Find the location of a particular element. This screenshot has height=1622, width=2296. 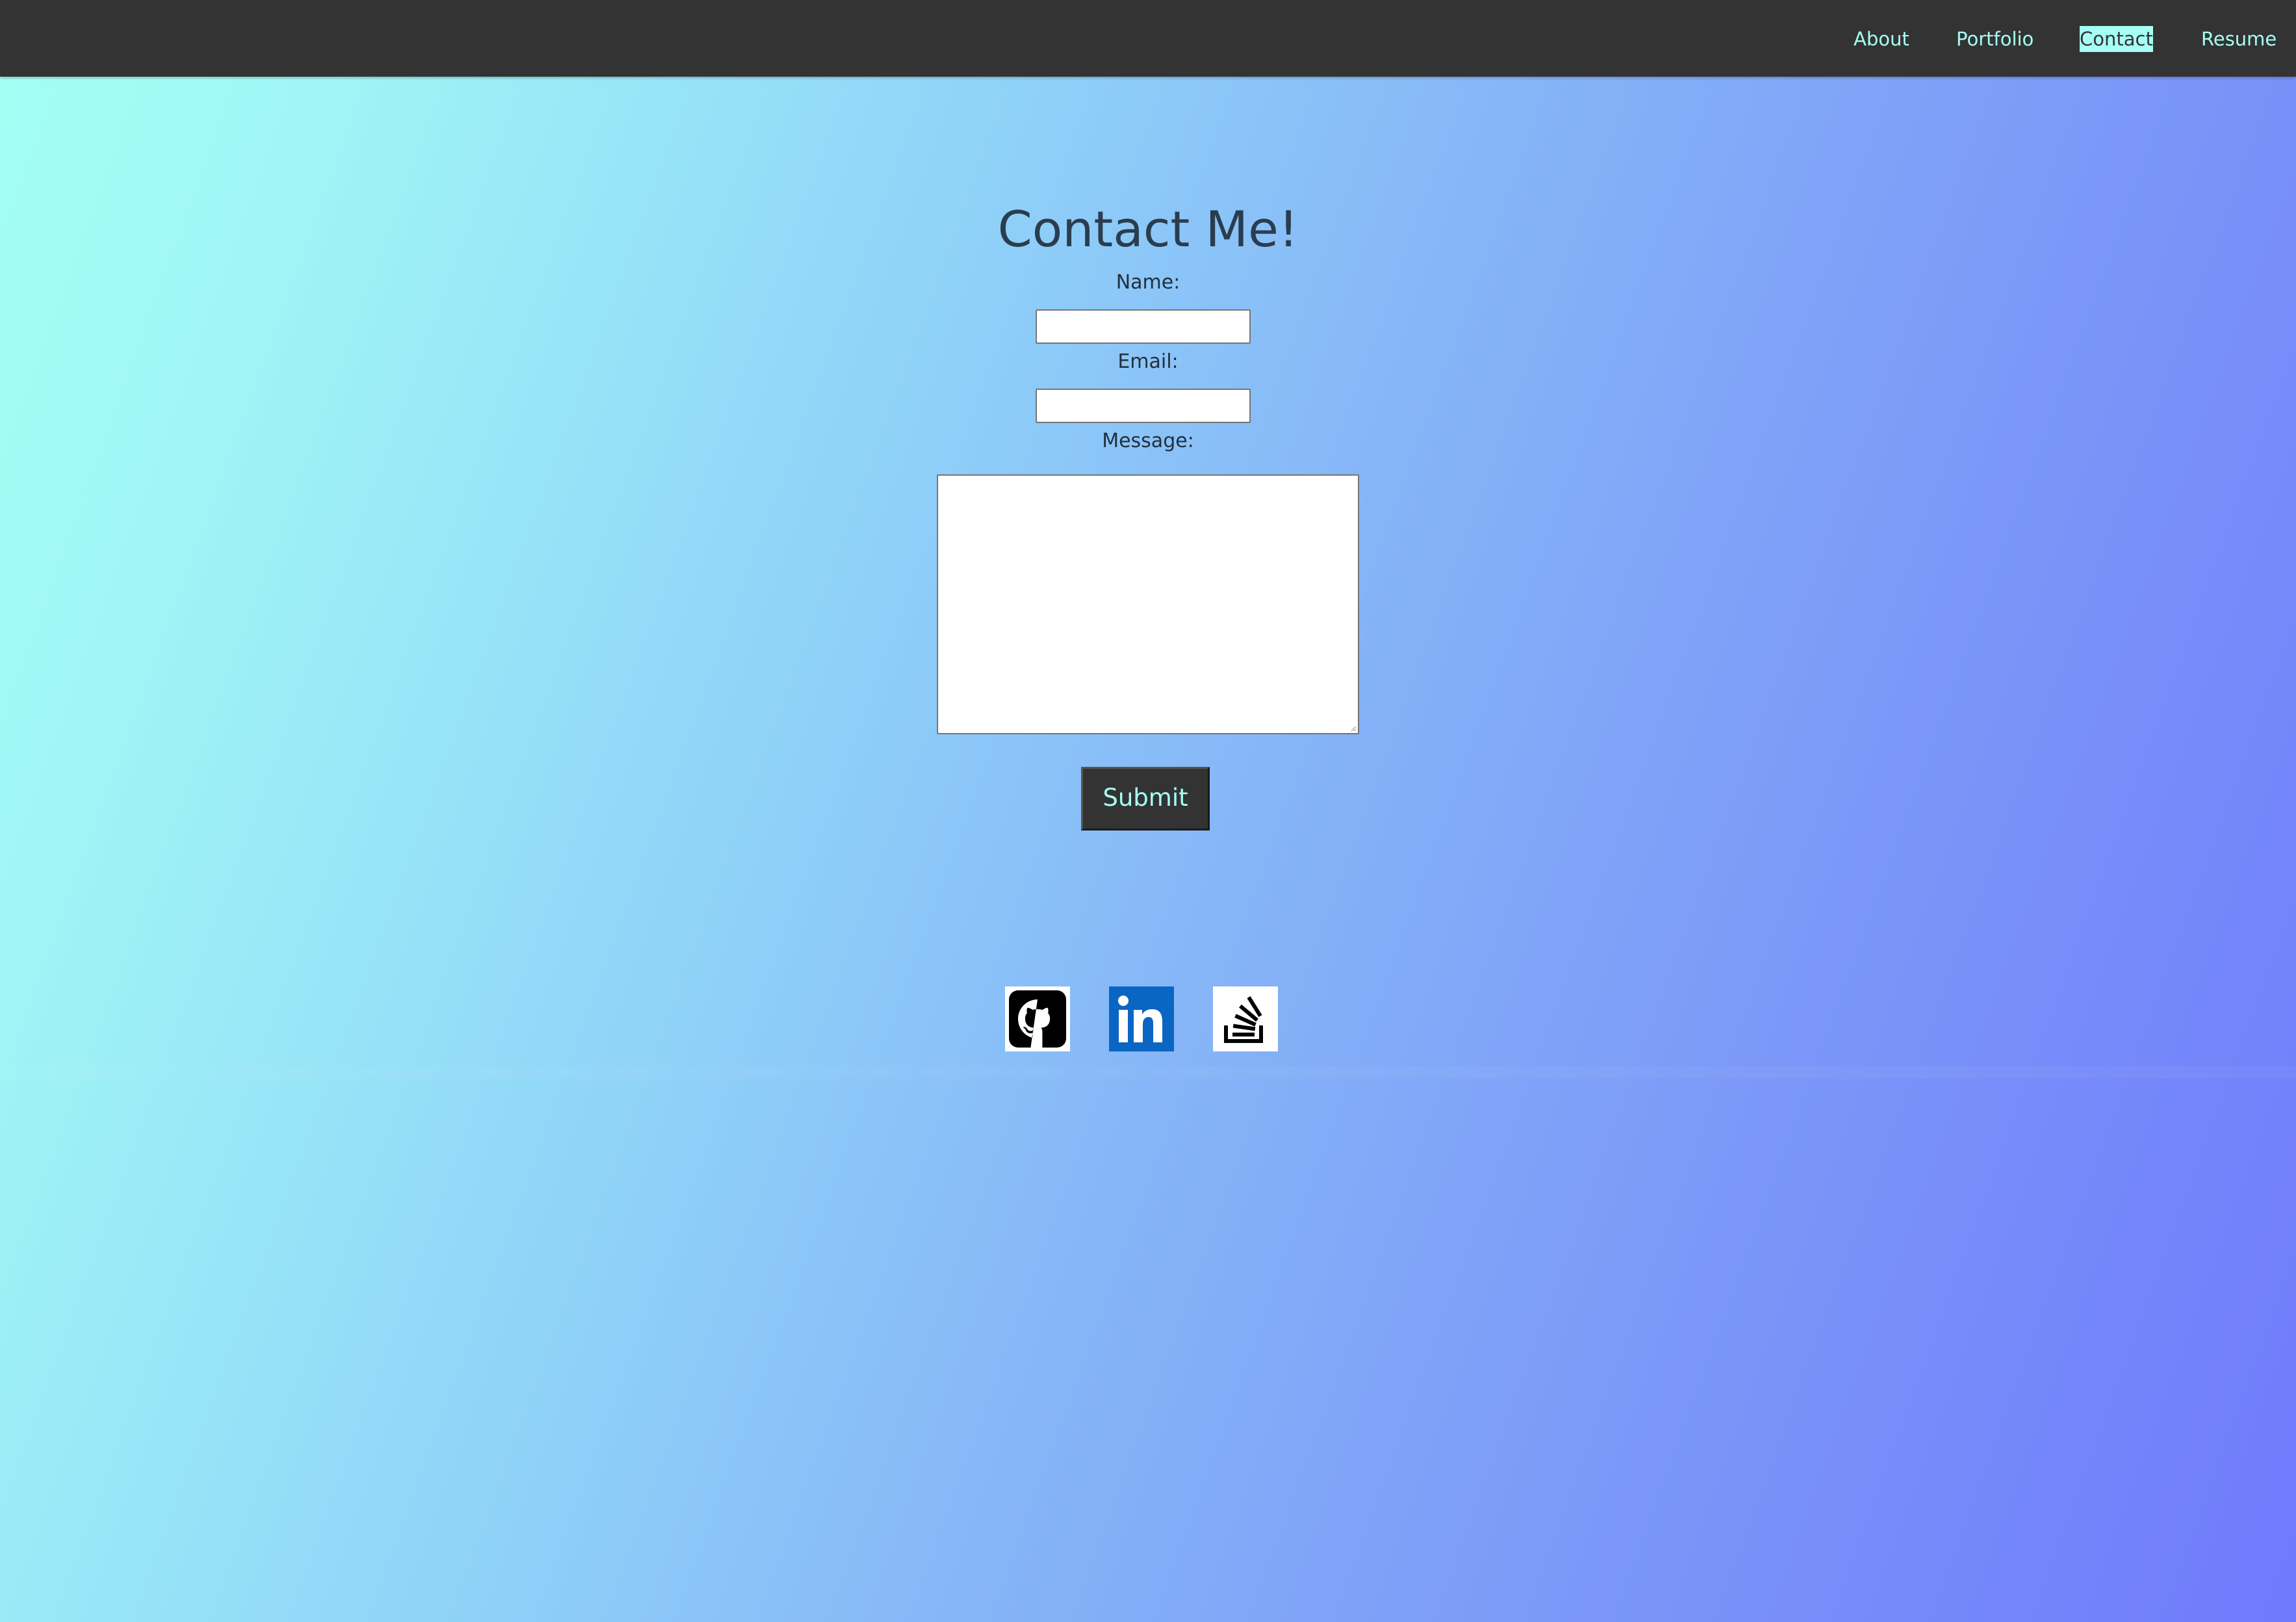

email-input is located at coordinates (1144, 406).